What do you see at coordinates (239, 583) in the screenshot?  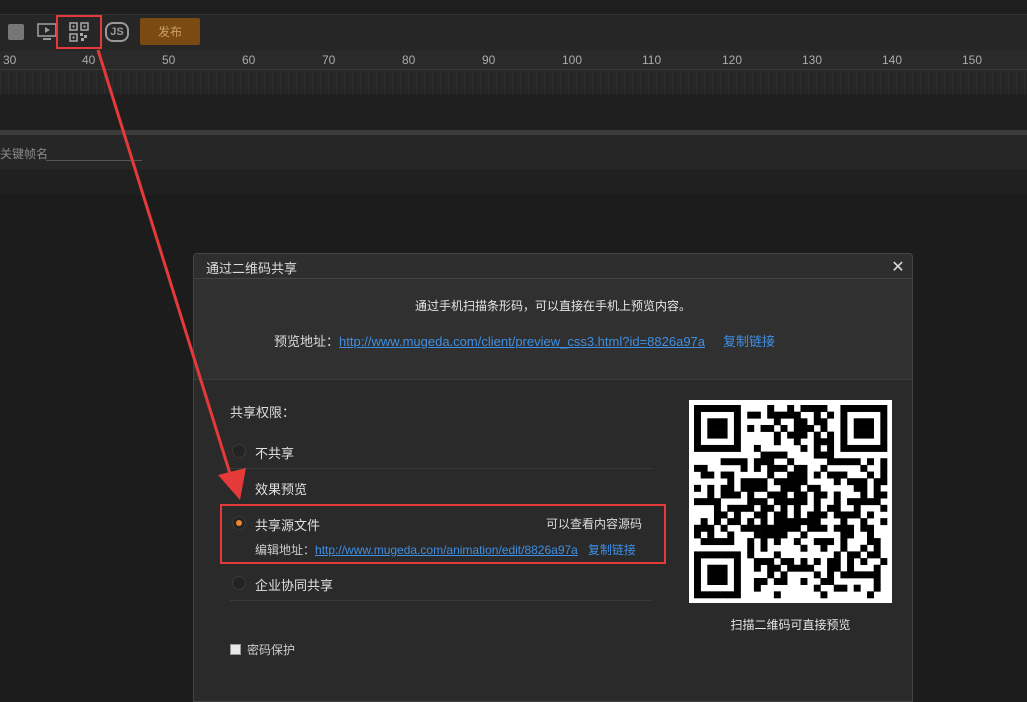 I see `radio-enterprise-share` at bounding box center [239, 583].